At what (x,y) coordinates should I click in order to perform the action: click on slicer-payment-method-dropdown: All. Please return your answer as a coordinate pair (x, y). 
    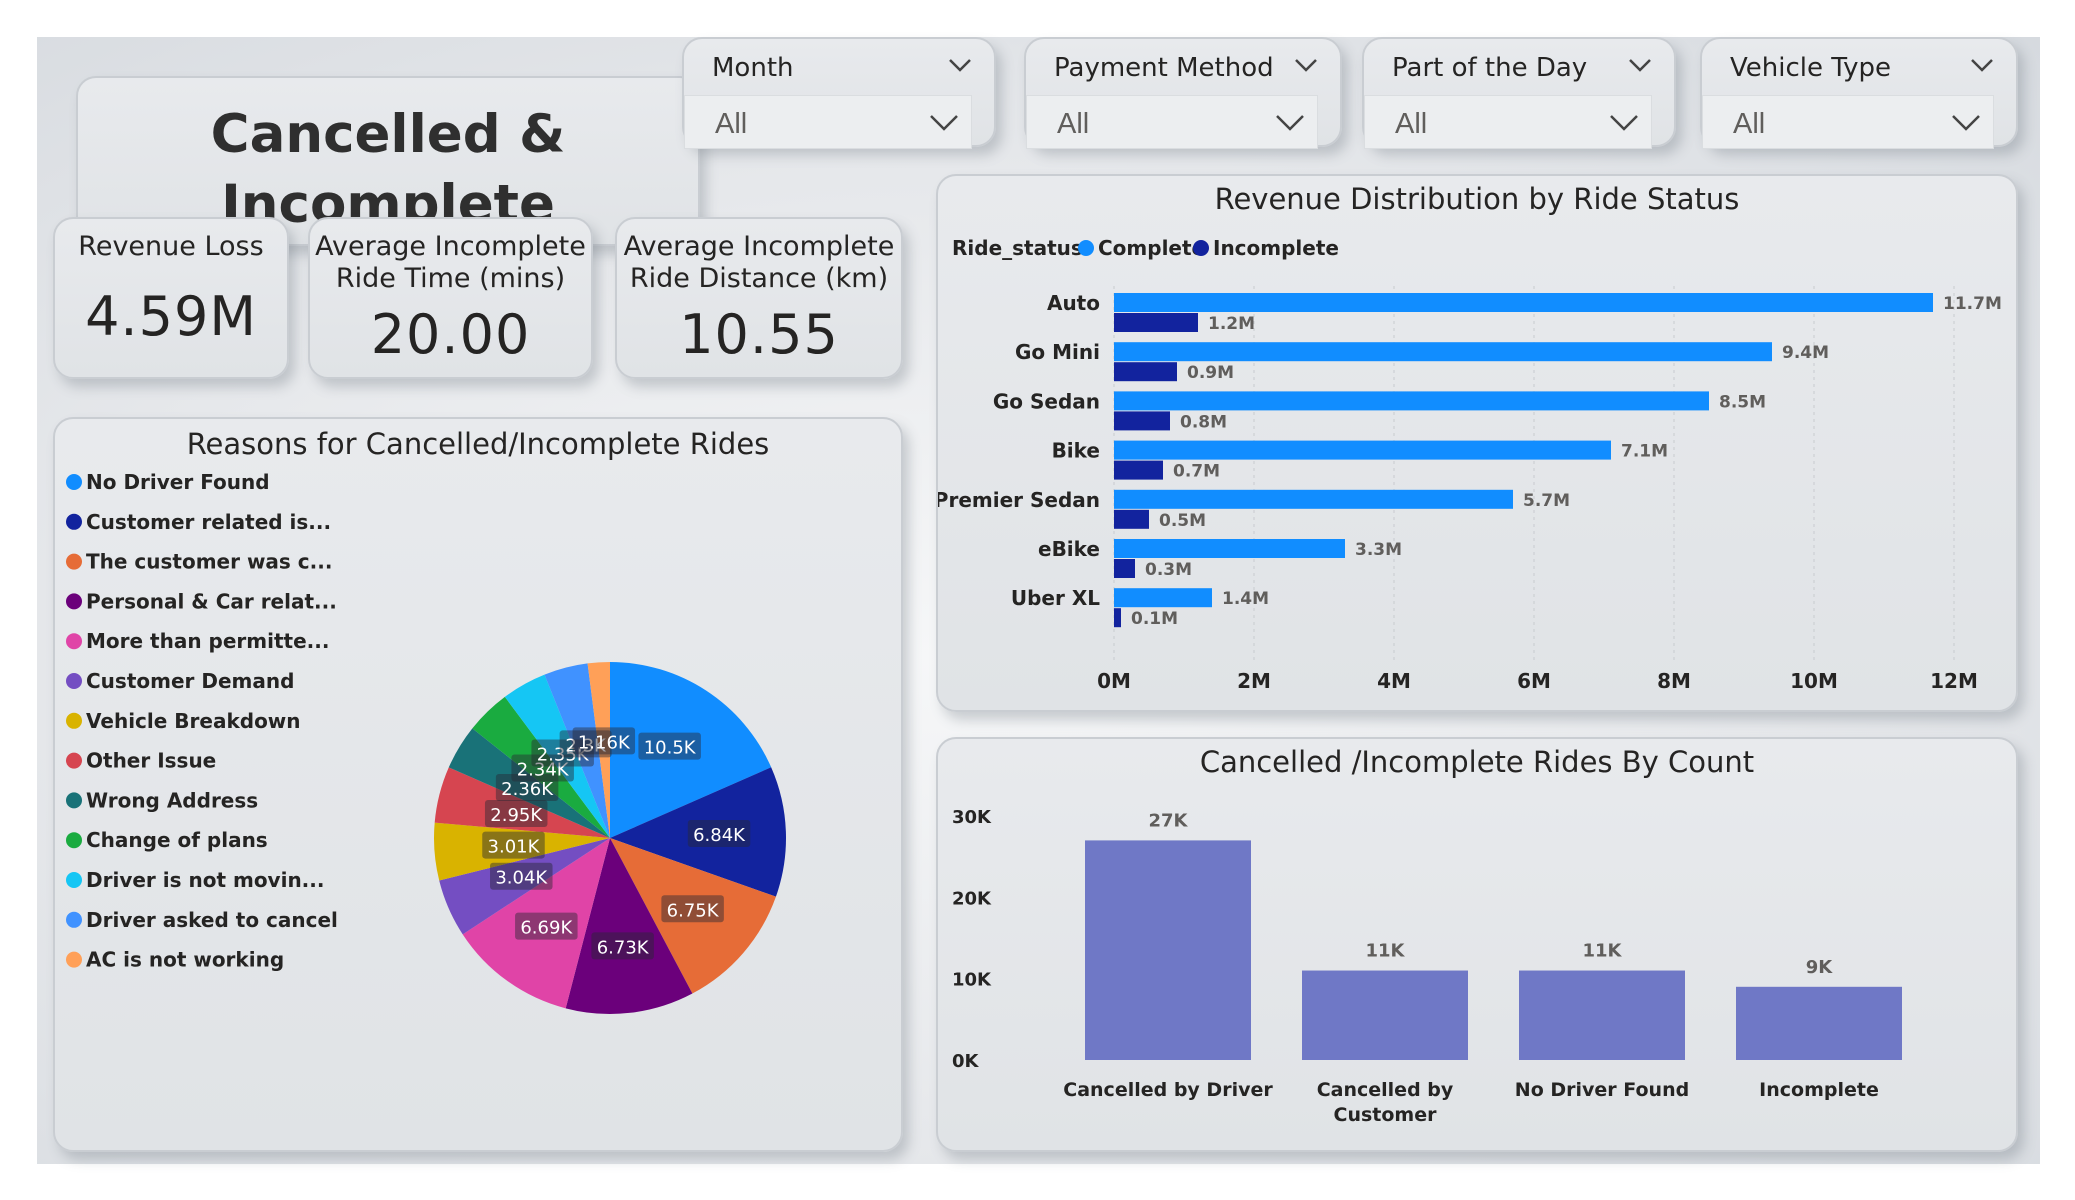
    Looking at the image, I should click on (1172, 122).